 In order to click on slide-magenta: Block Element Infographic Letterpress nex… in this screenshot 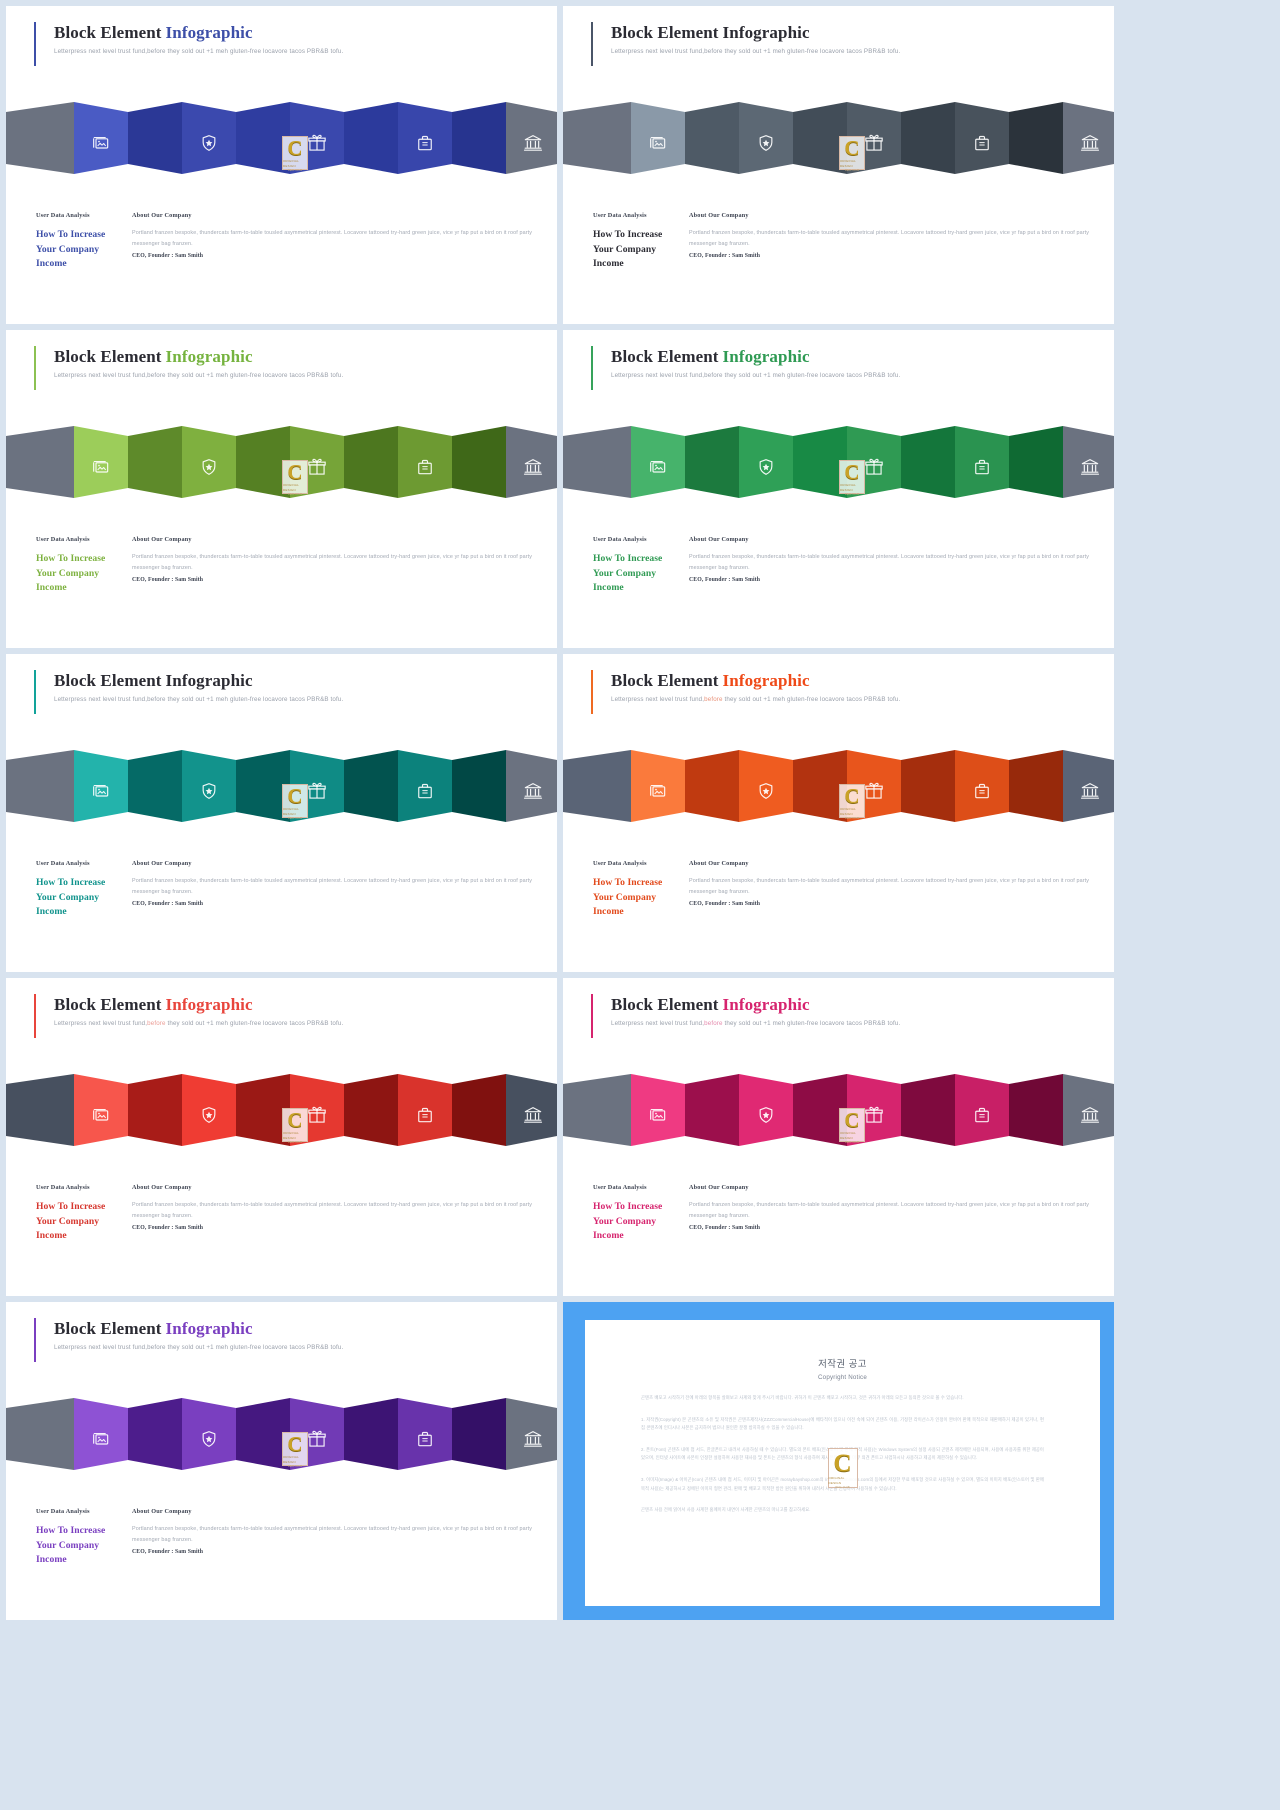, I will do `click(838, 1137)`.